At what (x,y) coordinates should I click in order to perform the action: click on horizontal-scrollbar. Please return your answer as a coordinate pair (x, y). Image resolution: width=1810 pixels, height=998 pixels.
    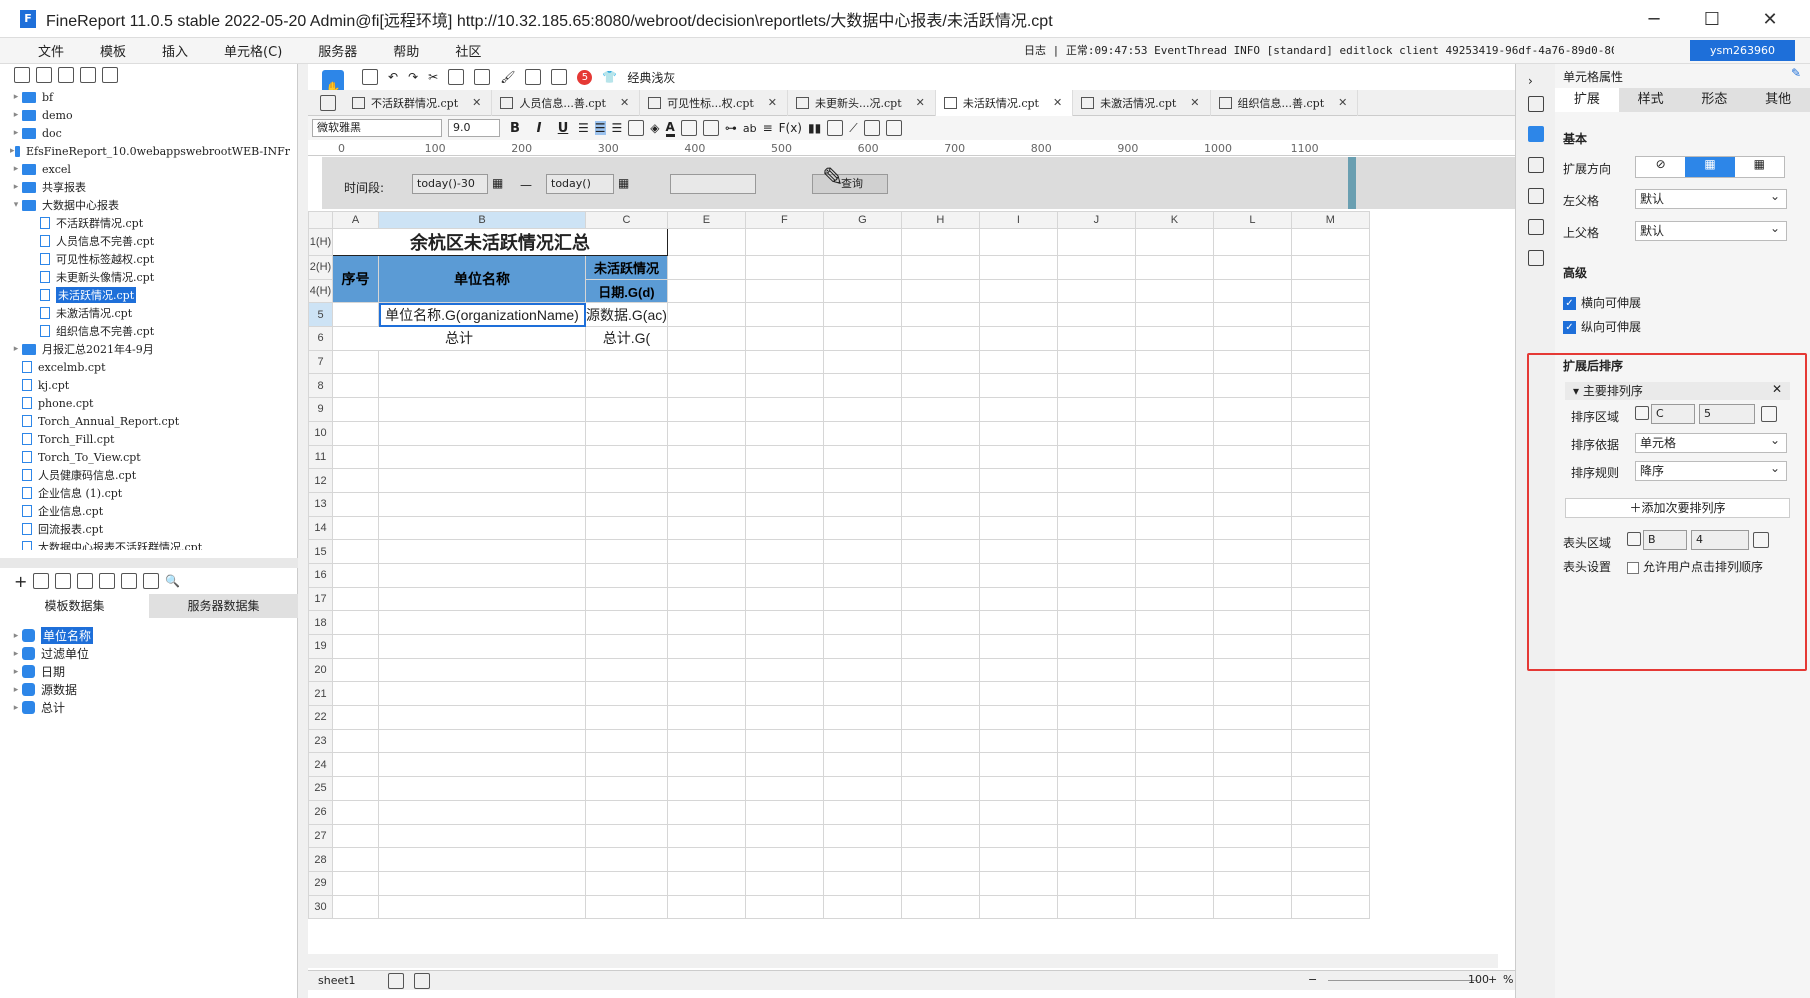
    Looking at the image, I should click on (903, 961).